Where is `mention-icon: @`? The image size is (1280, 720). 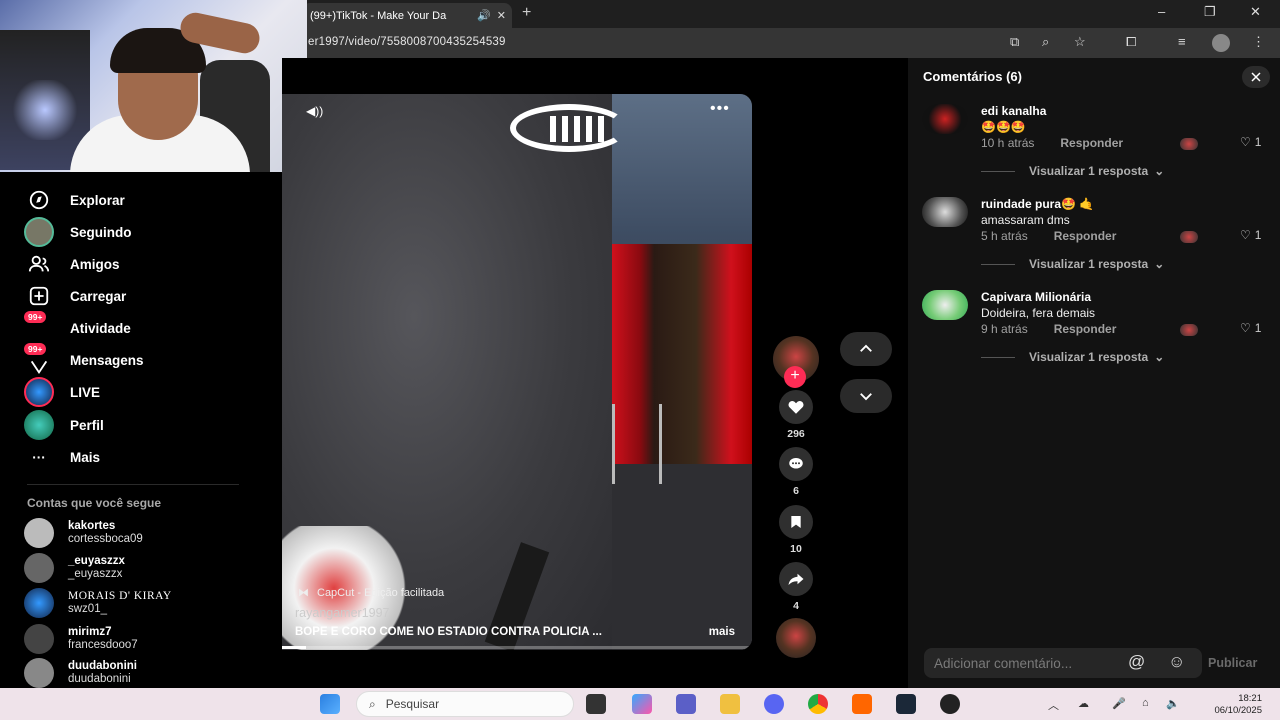
mention-icon: @ is located at coordinates (1136, 662).